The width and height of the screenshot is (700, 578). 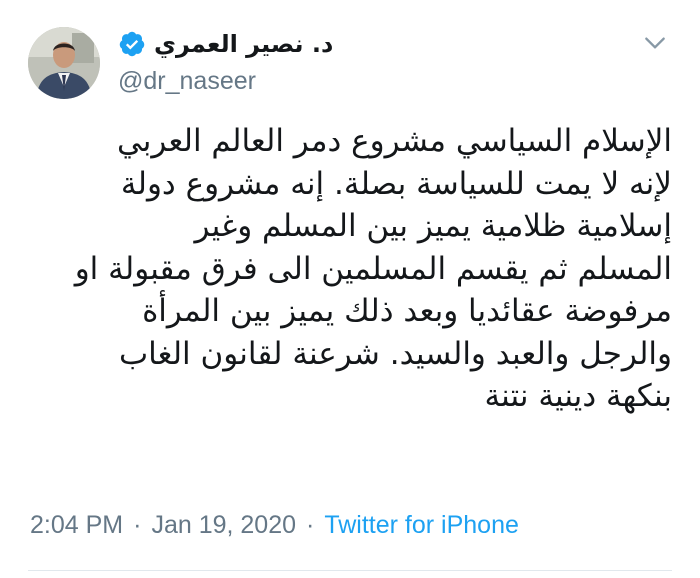 What do you see at coordinates (578, 396) in the screenshot?
I see `tweet-text-line: بنكهة دينية نتنة` at bounding box center [578, 396].